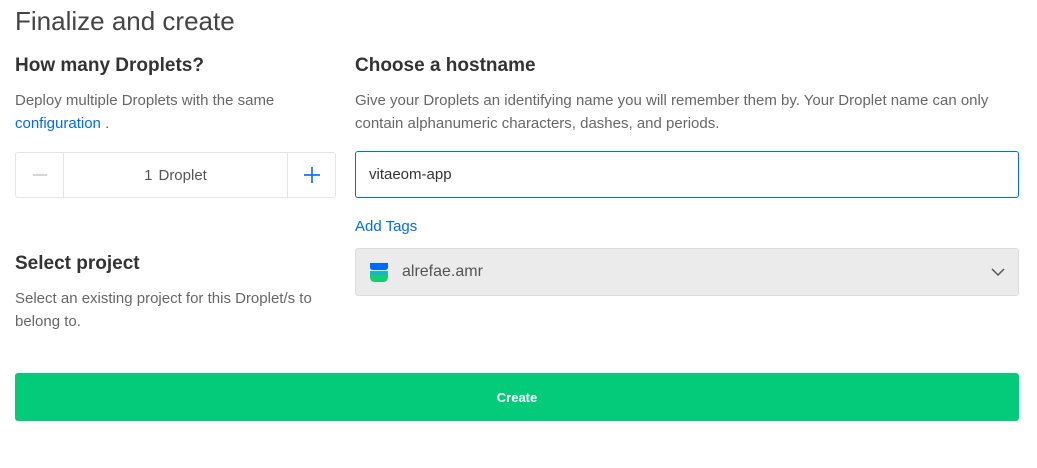 This screenshot has width=1037, height=468. Describe the element at coordinates (386, 227) in the screenshot. I see `add-tags-link: Add Tags` at that location.